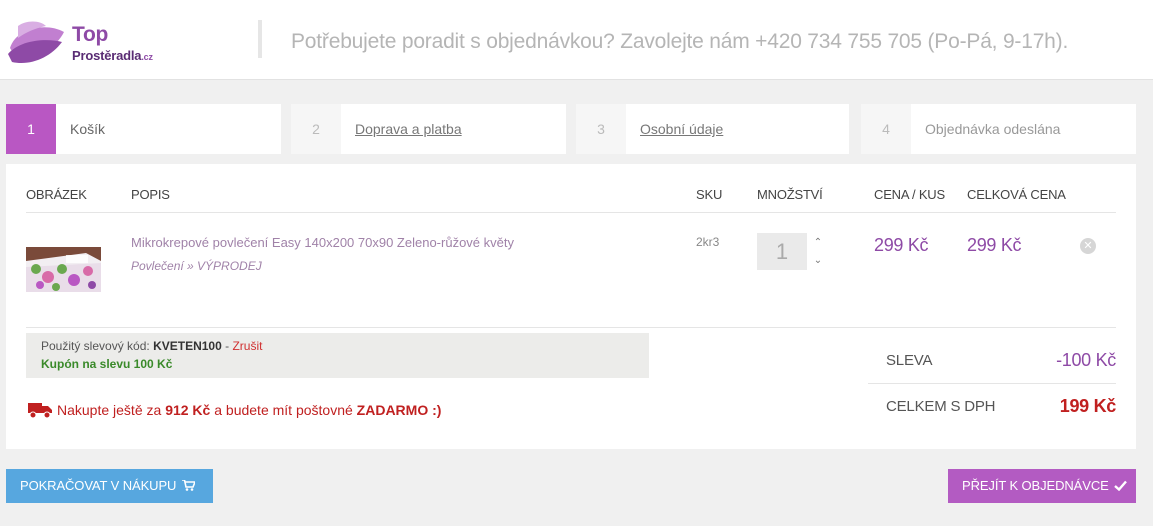 The width and height of the screenshot is (1153, 526). Describe the element at coordinates (1088, 246) in the screenshot. I see `remove-icon: ✕` at that location.